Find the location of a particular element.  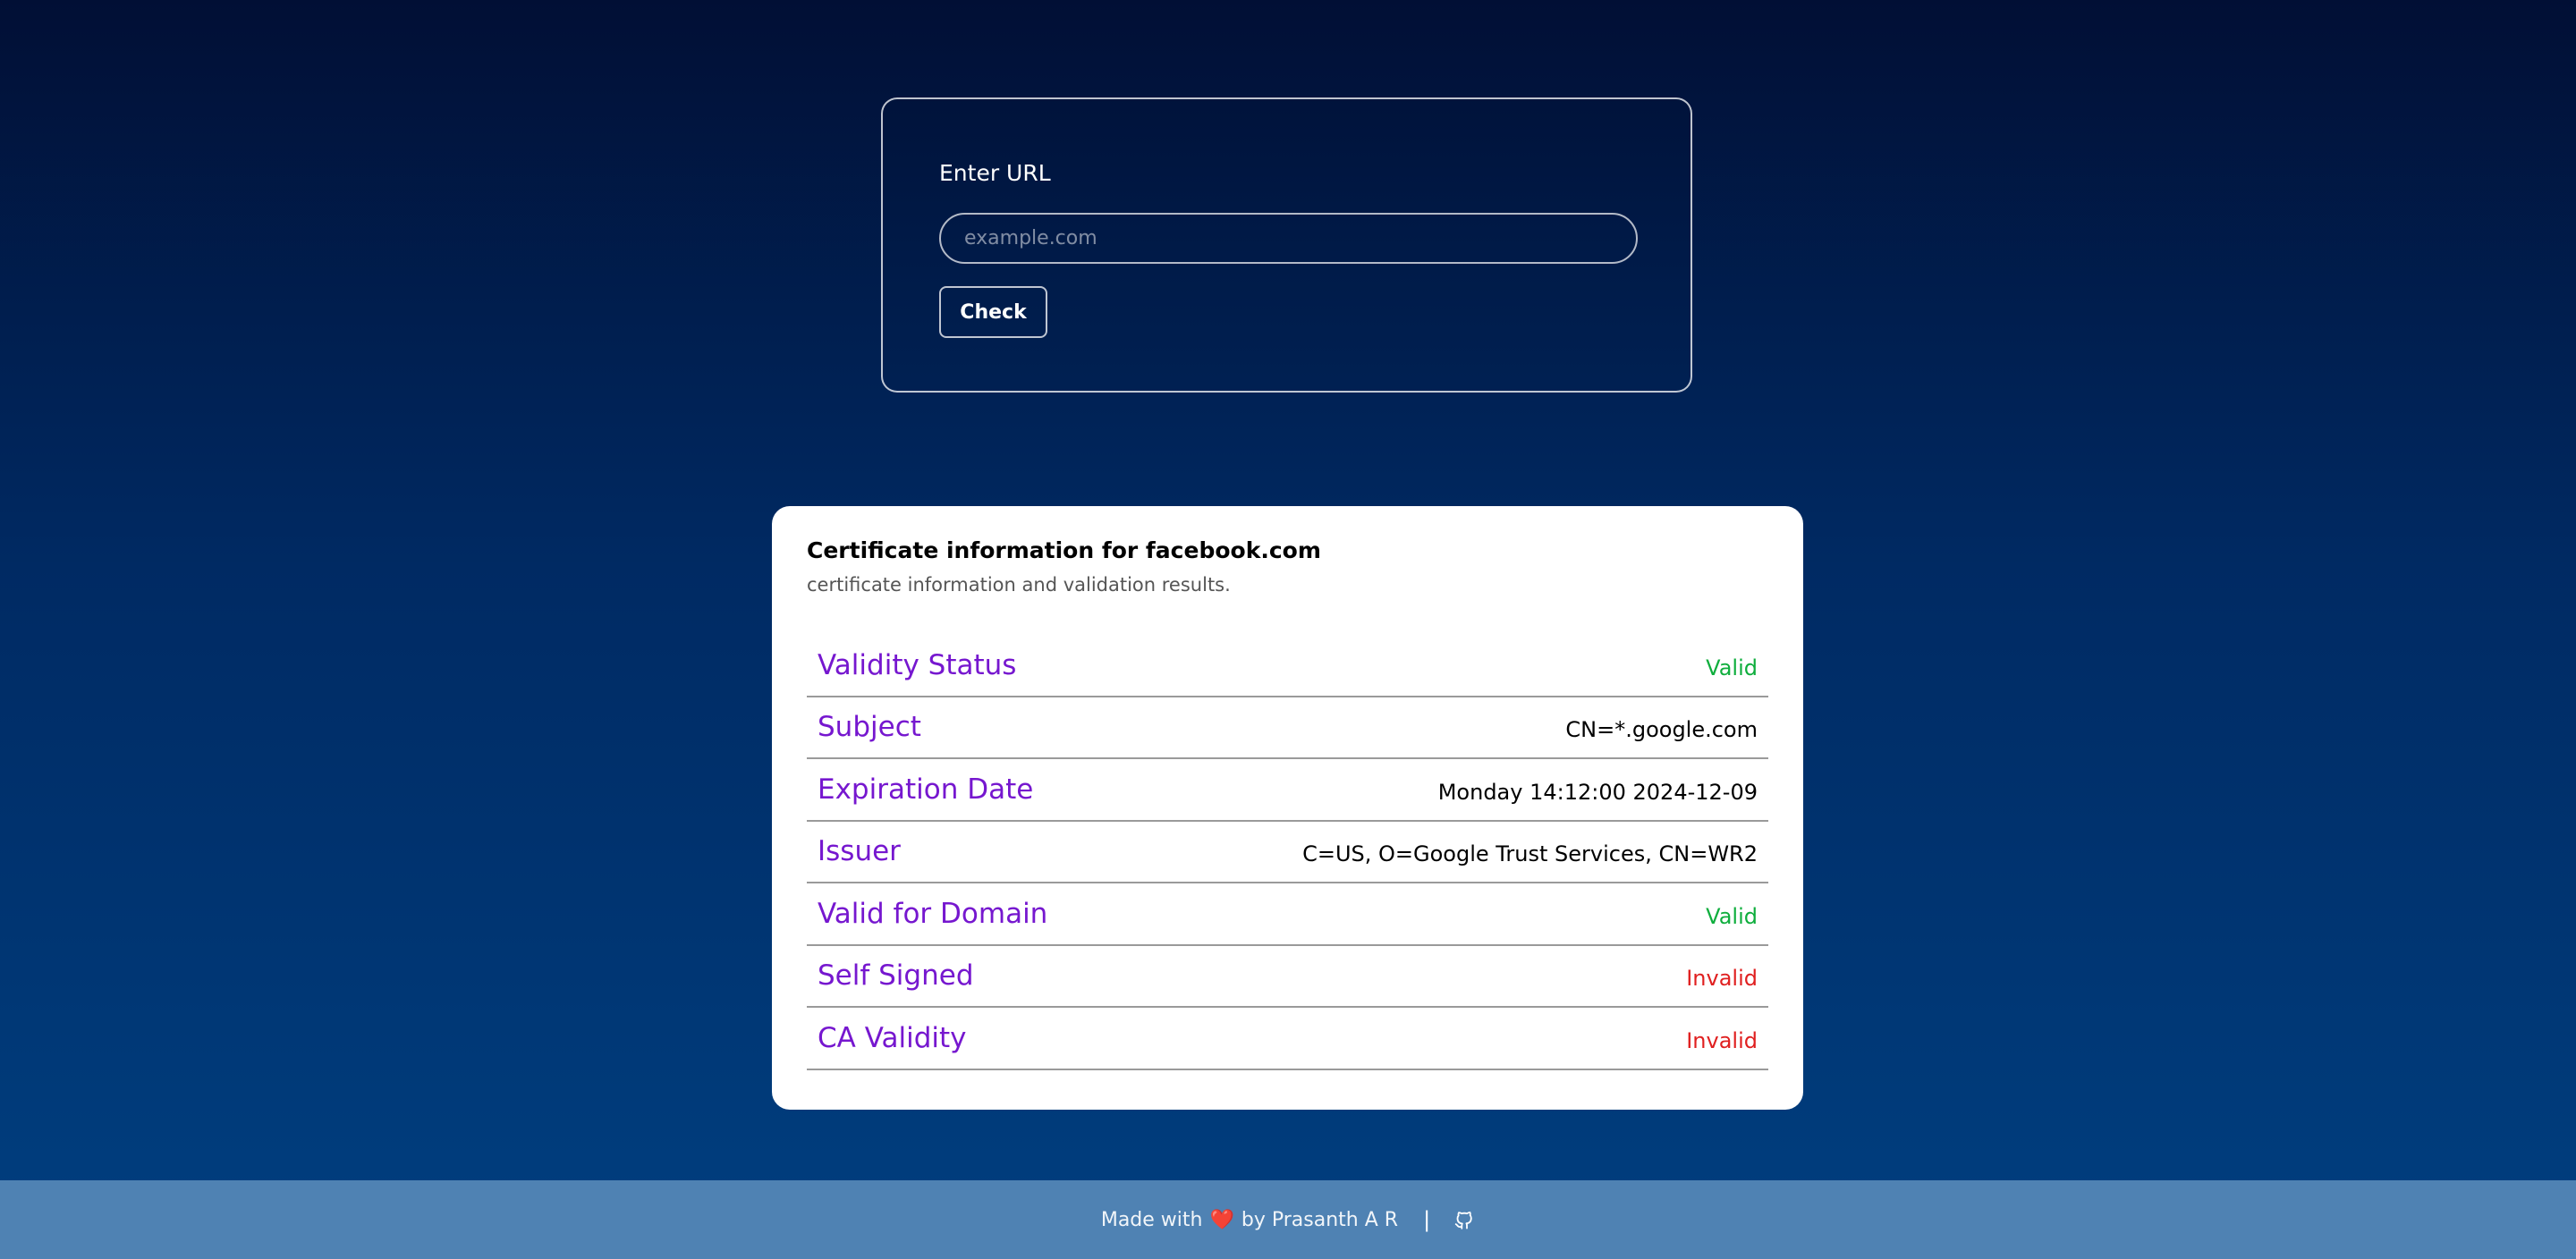

row-ca-validity: CA Validity Invalid is located at coordinates (1287, 1039).